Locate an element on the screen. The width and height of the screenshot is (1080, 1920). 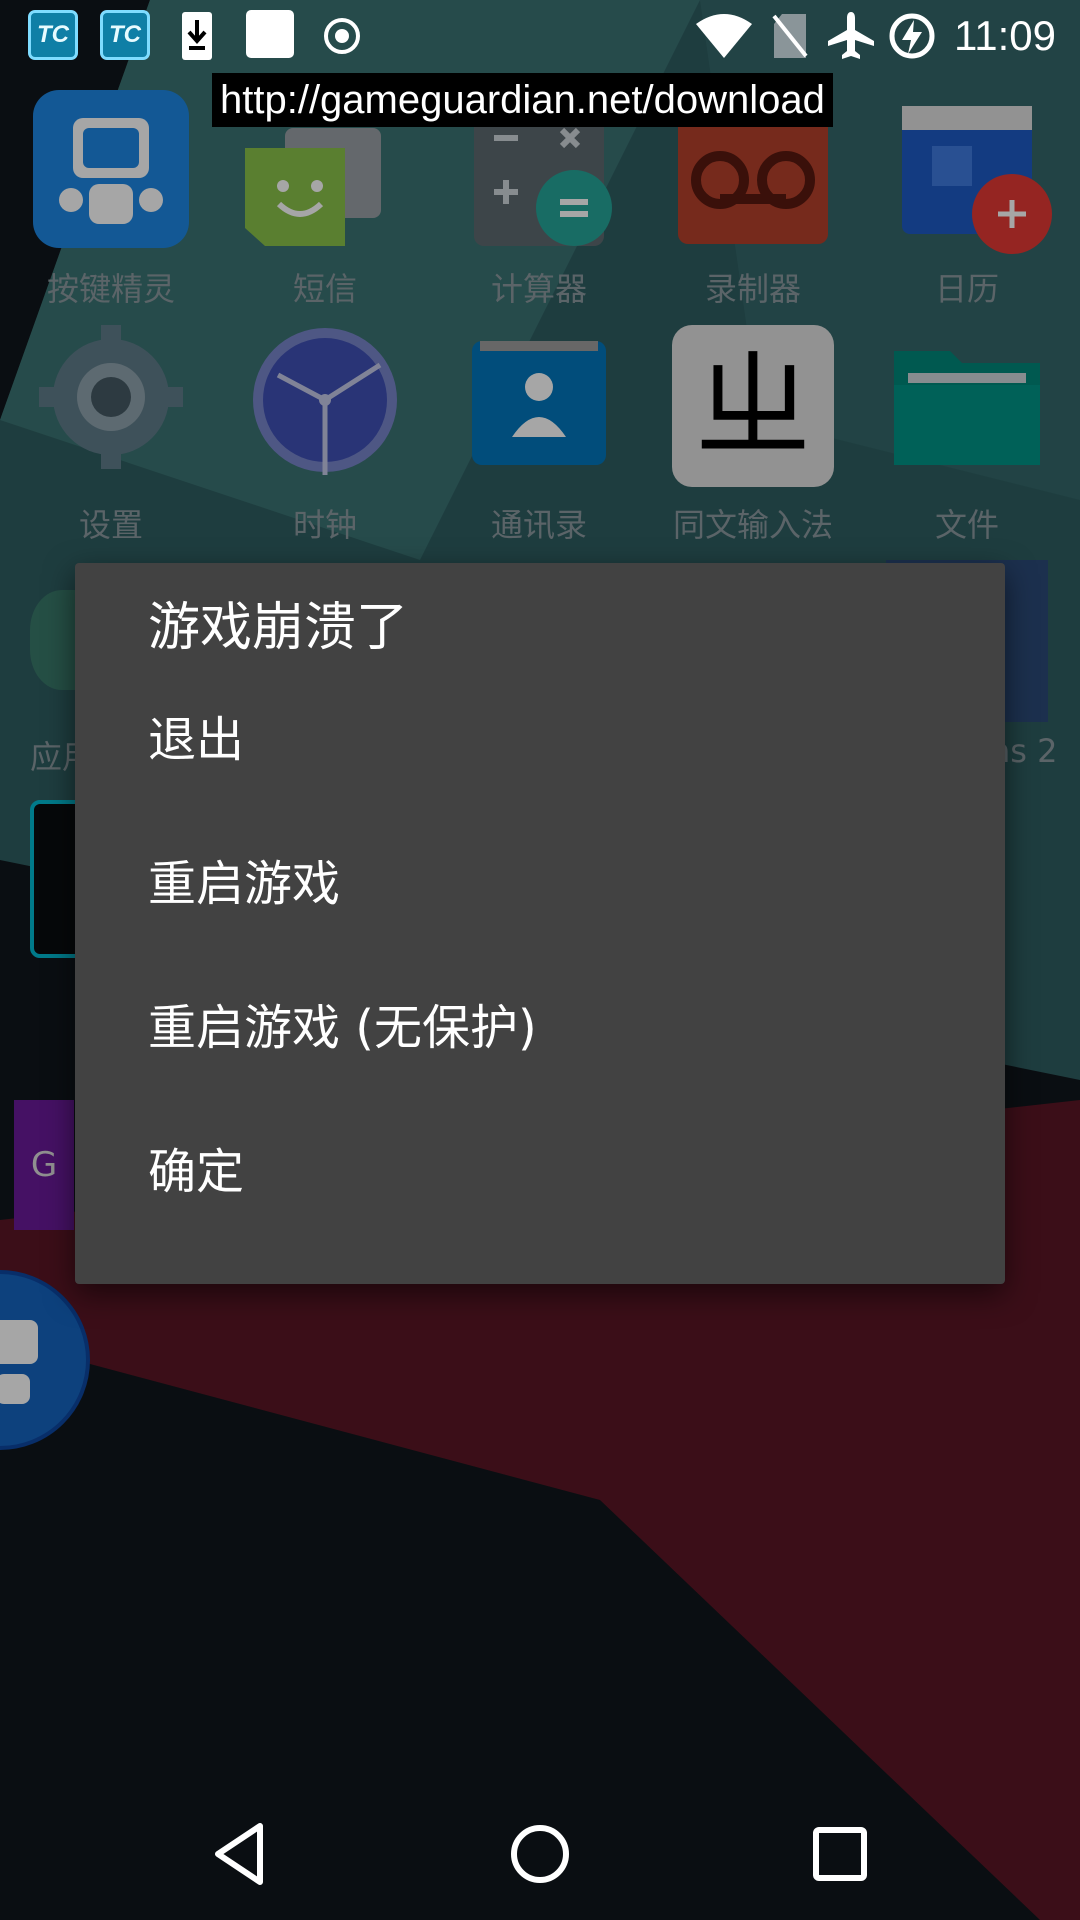
status-bar: TC TC 11:09 is located at coordinates (540, 36).